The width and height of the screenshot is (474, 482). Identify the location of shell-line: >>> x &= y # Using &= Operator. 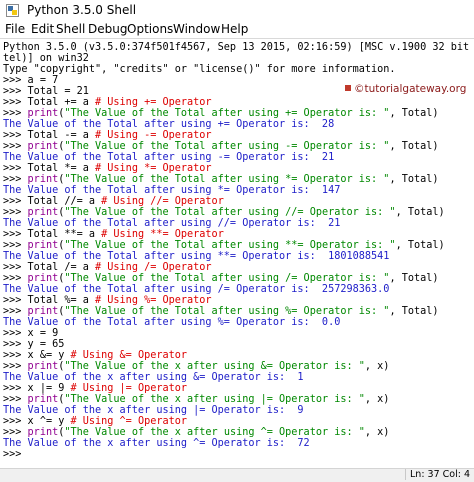
(95, 355).